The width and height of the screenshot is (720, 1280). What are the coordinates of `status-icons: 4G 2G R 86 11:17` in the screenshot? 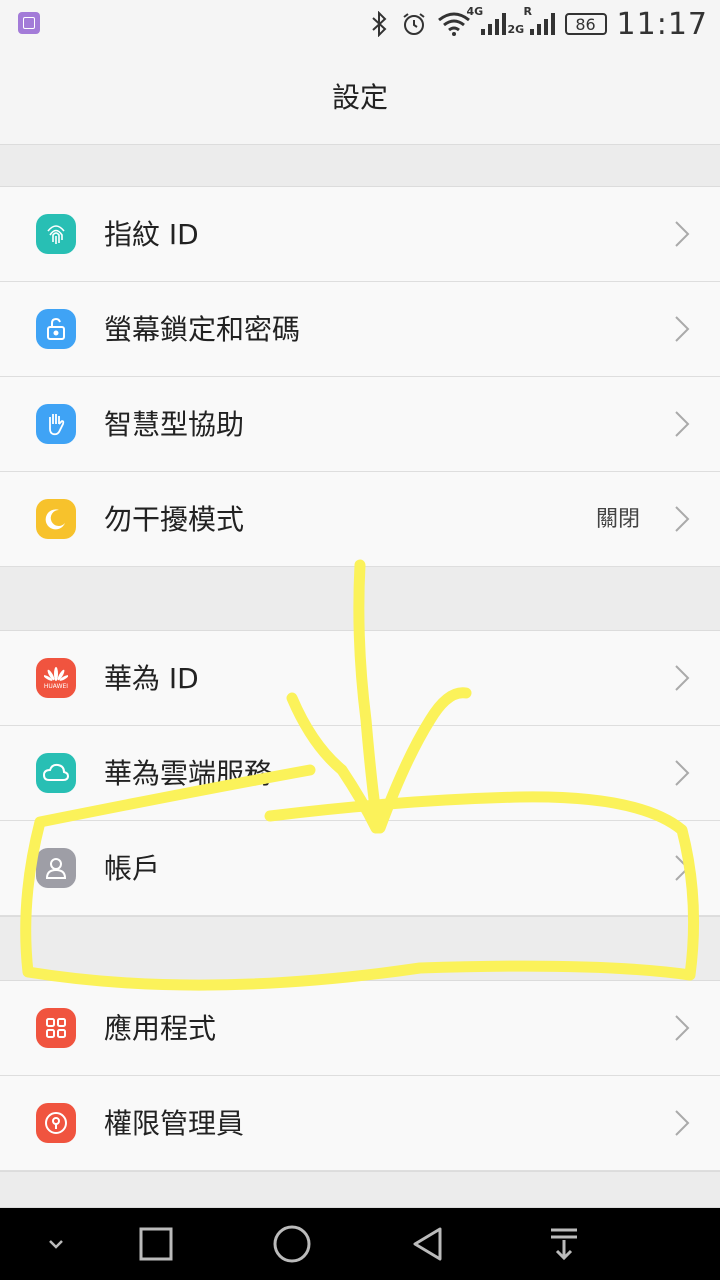 It's located at (538, 23).